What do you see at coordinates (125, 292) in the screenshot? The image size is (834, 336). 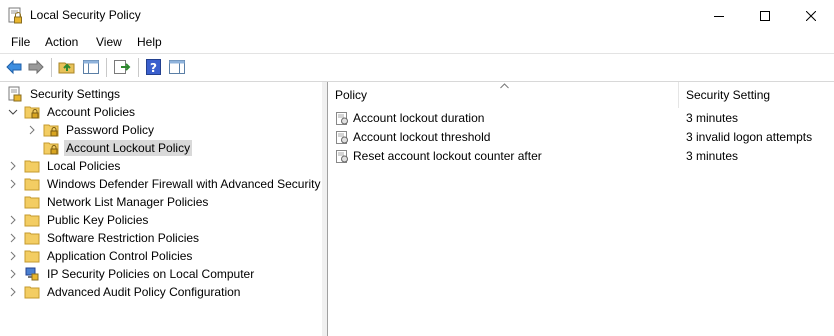 I see `tree-item-advanced-audit: Advanced Audit Policy Configuration` at bounding box center [125, 292].